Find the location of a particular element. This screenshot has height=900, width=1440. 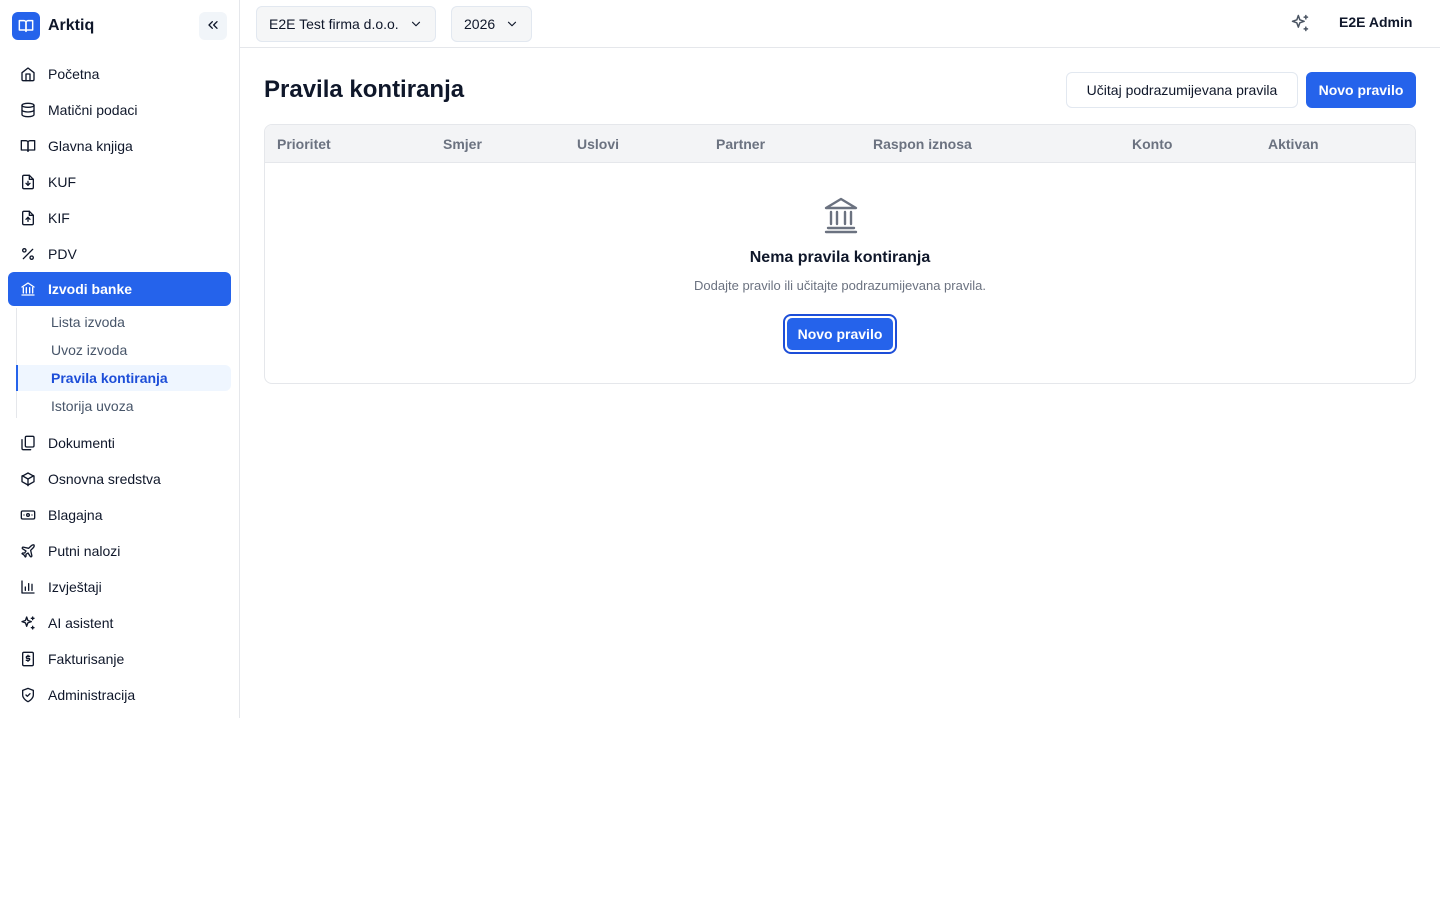

column-header-smjer: Smjer is located at coordinates (462, 144).